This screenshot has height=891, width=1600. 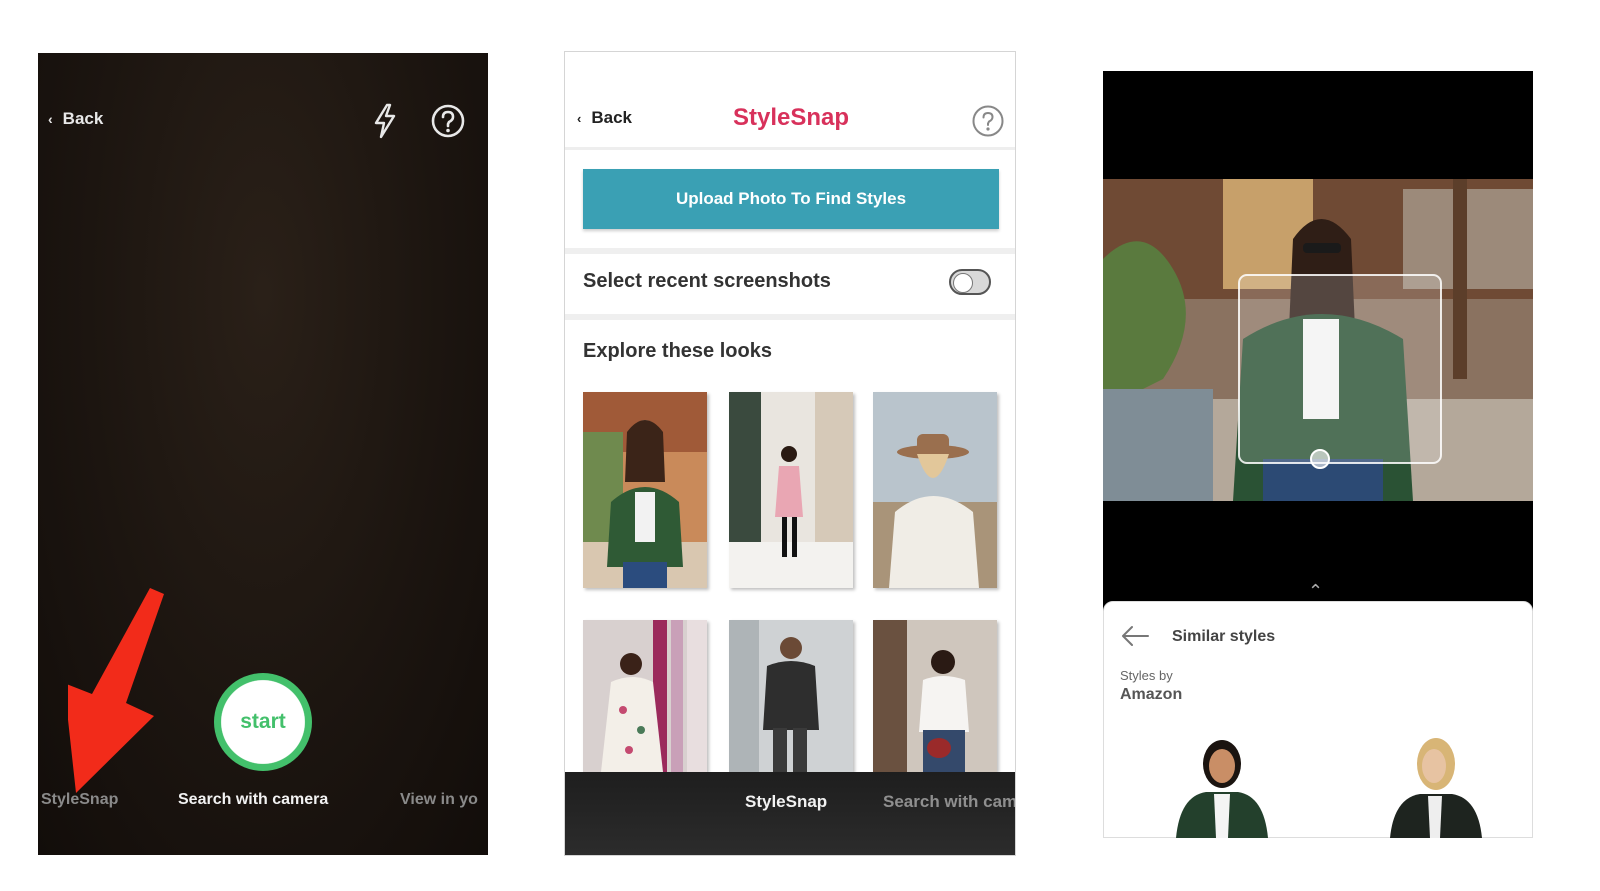 I want to click on similar-styles-title: Similar styles, so click(x=1224, y=636).